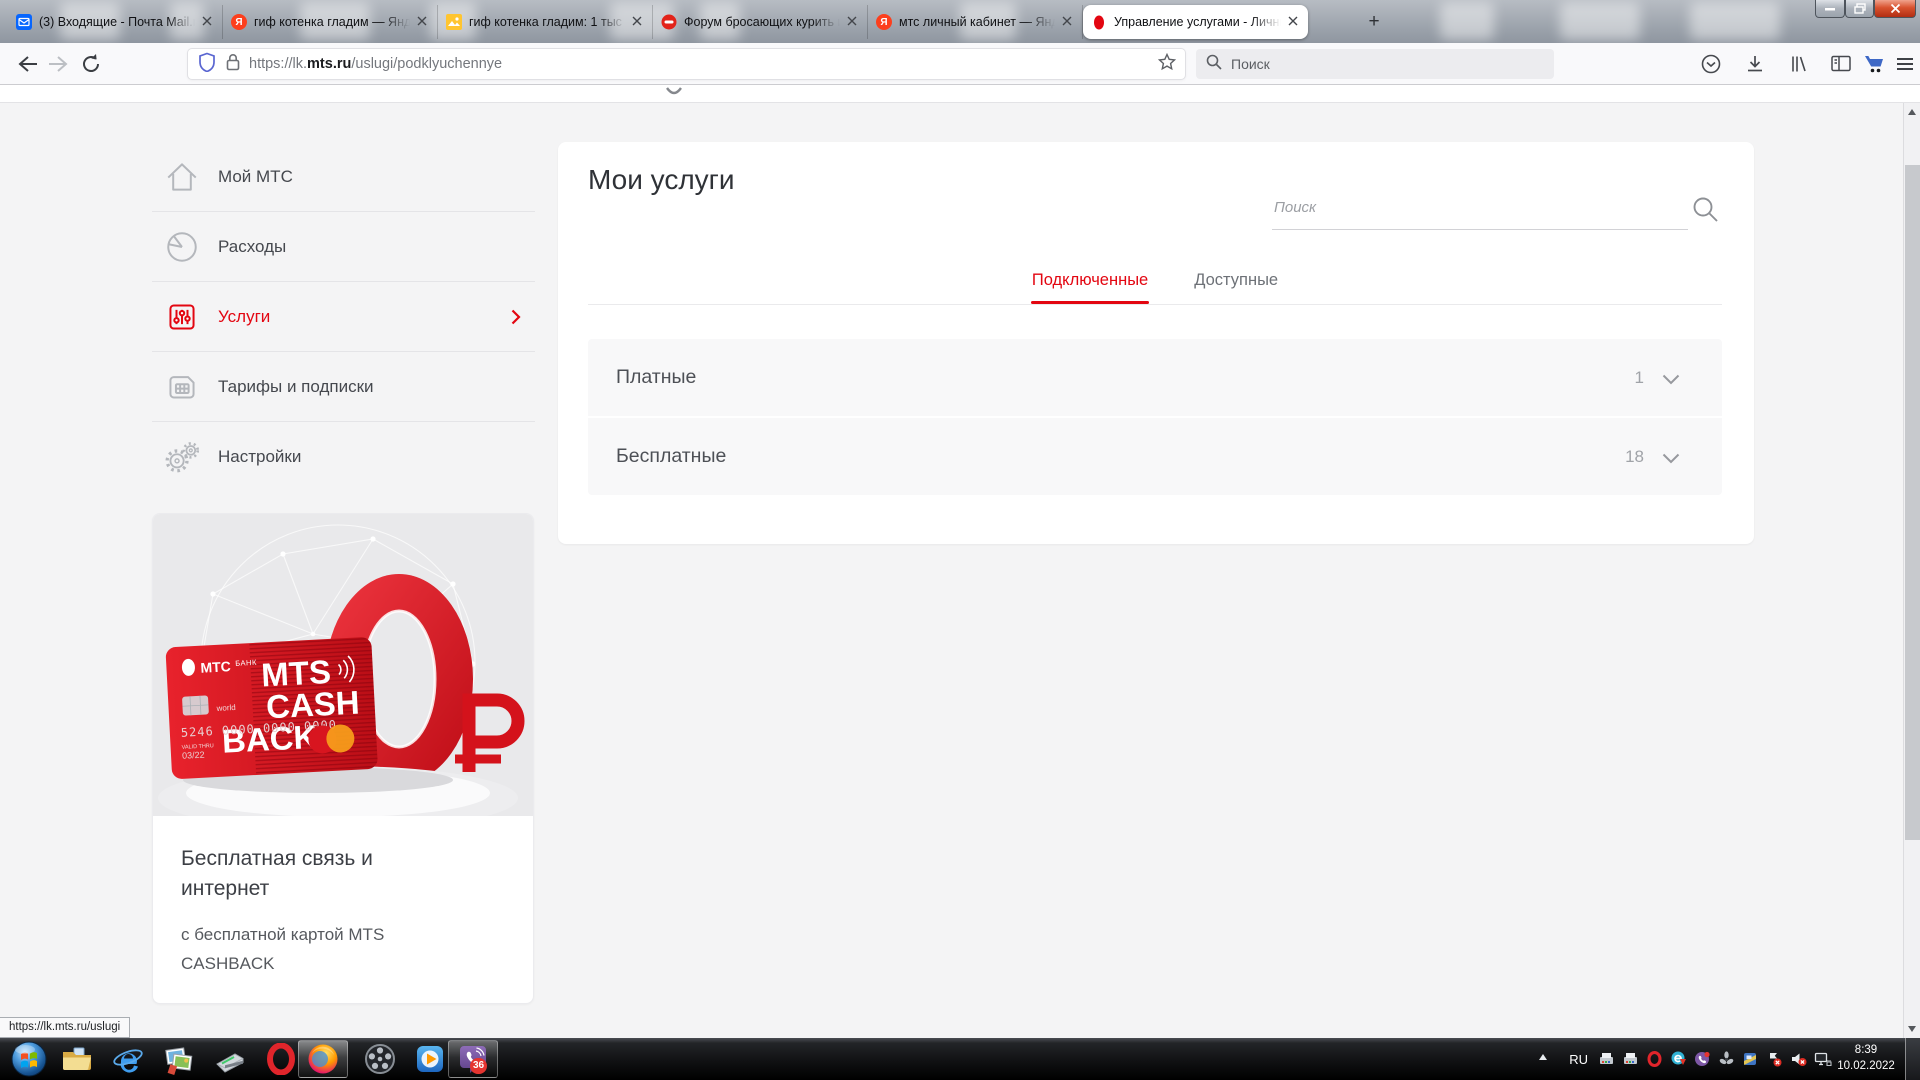 The image size is (1920, 1080). What do you see at coordinates (343, 456) in the screenshot?
I see `sidebar-item-settings: Настройки` at bounding box center [343, 456].